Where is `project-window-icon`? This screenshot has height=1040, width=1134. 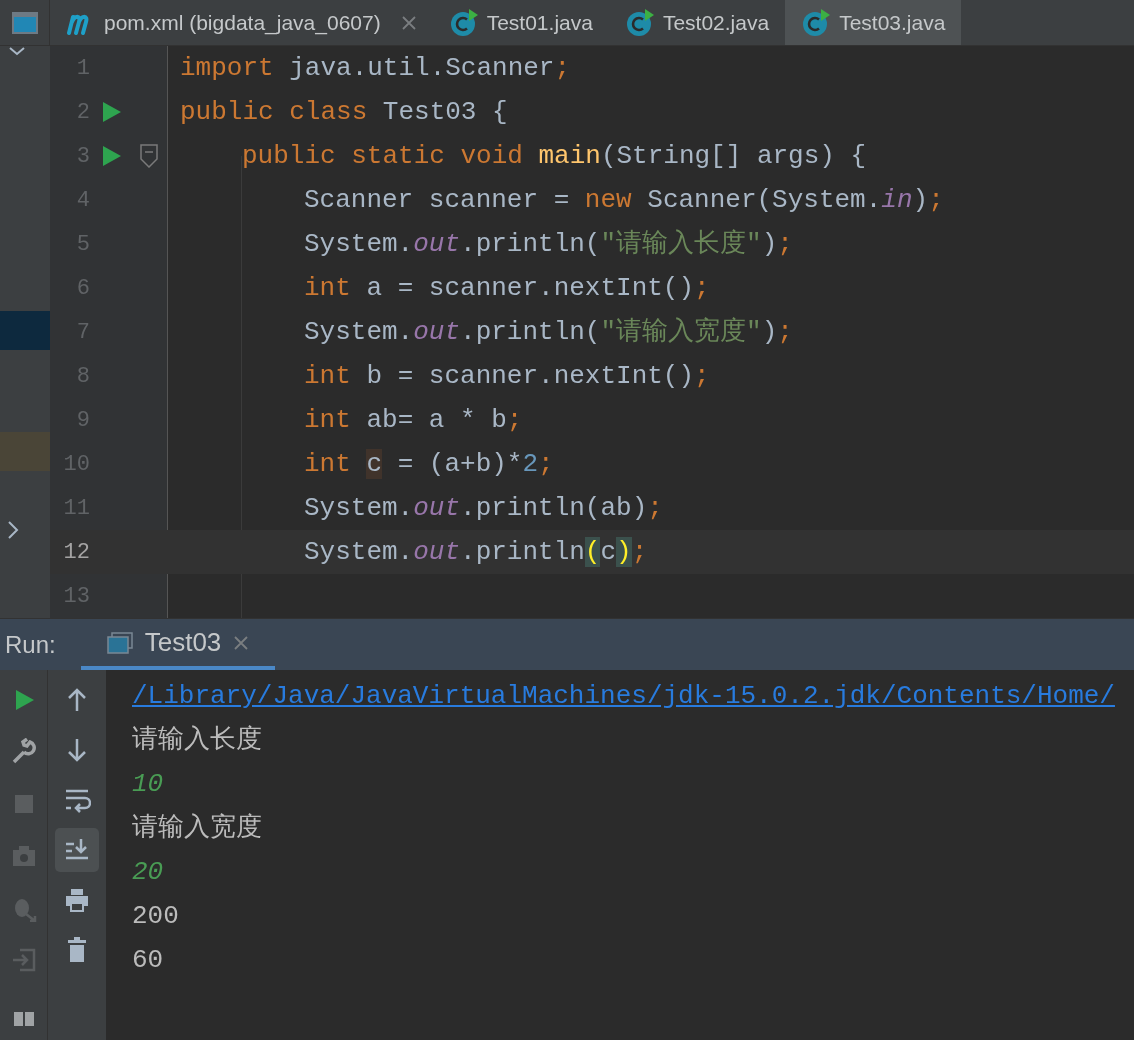 project-window-icon is located at coordinates (24, 22).